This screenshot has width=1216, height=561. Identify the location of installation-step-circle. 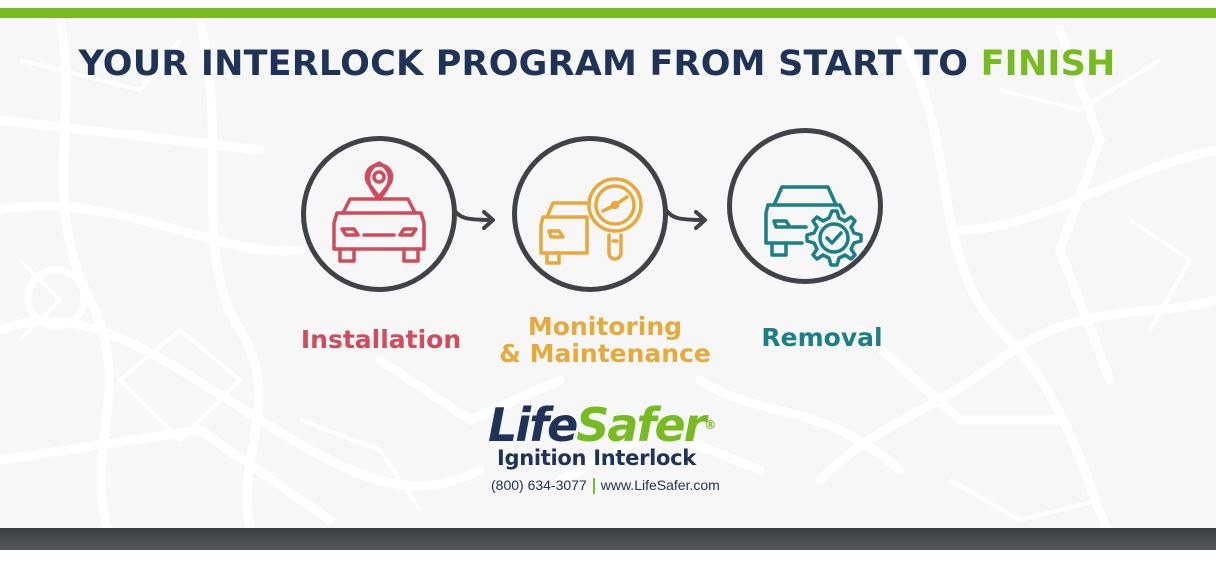
(379, 214).